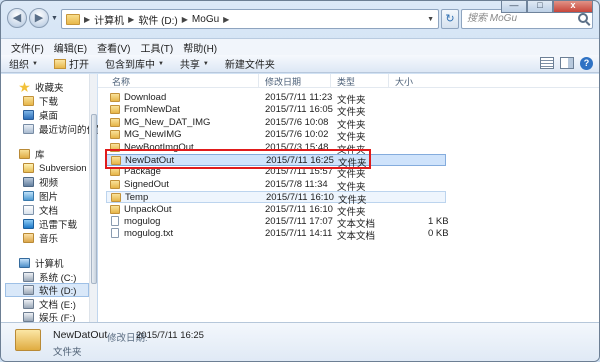 The height and width of the screenshot is (362, 600). I want to click on nav-drive-d: 软件 (D:), so click(47, 290).